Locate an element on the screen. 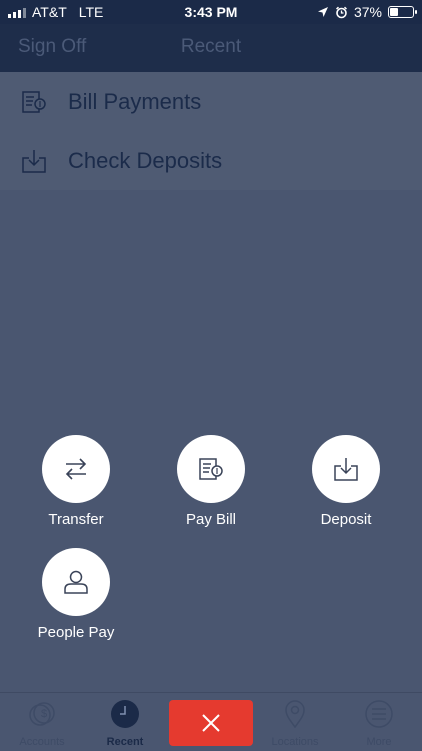 The height and width of the screenshot is (751, 422). pay-bill-button is located at coordinates (211, 469).